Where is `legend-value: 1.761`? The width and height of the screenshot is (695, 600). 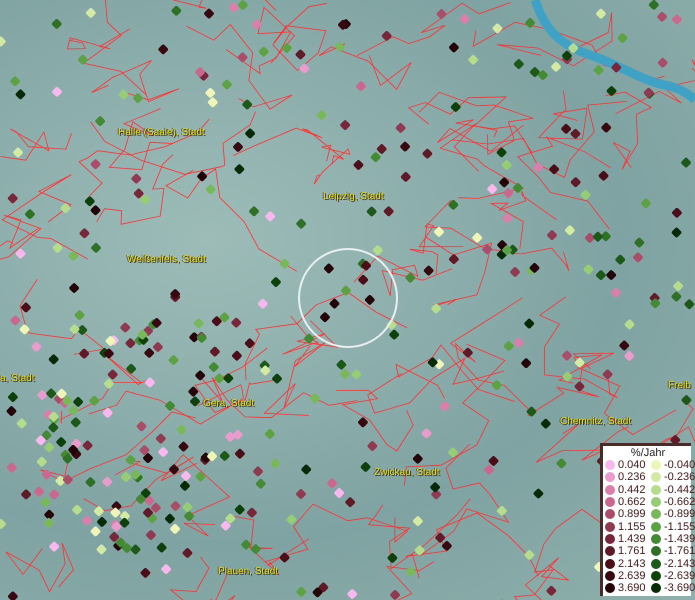 legend-value: 1.761 is located at coordinates (632, 551).